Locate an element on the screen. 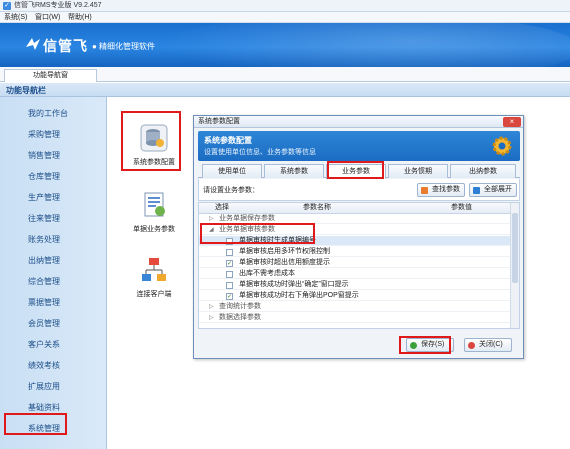  tab-business-period: 业务惯期 is located at coordinates (418, 171).